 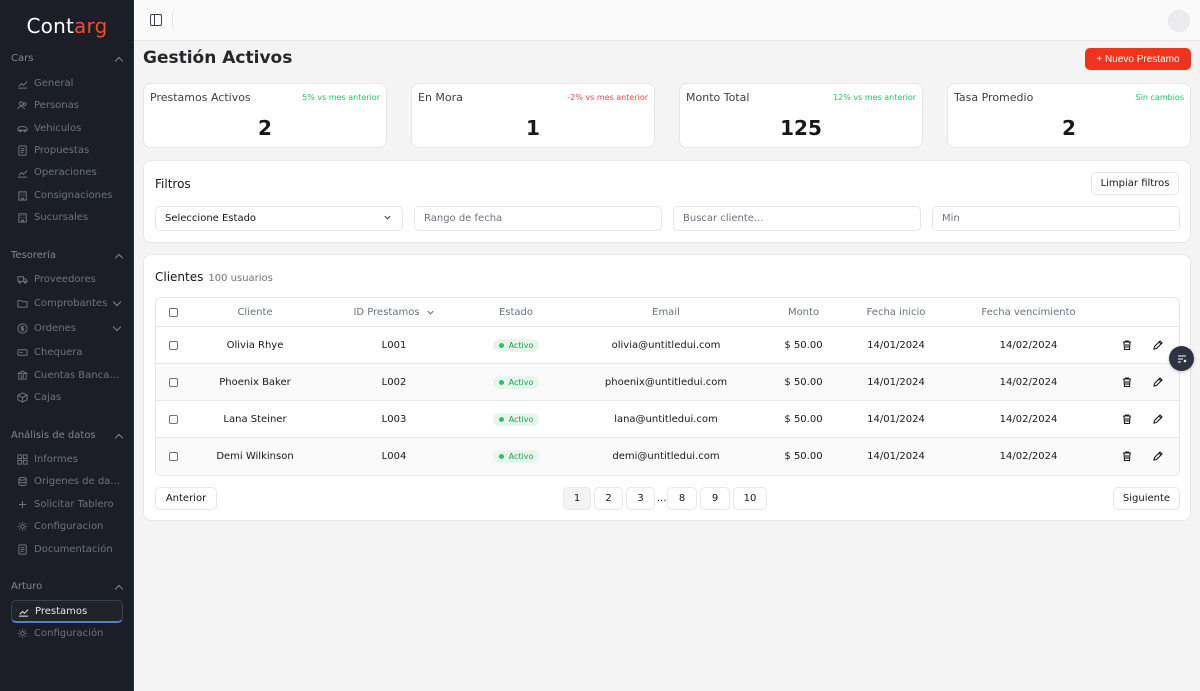 What do you see at coordinates (1028, 312) in the screenshot?
I see `col-fecha-vencimiento: Fecha vencimiento` at bounding box center [1028, 312].